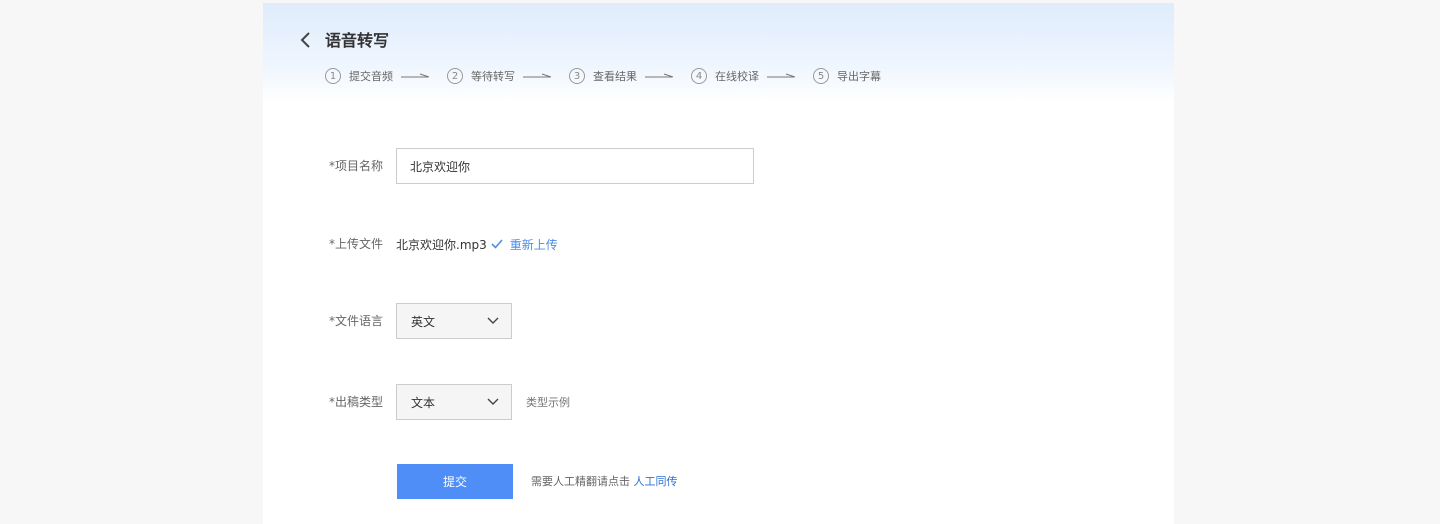  What do you see at coordinates (371, 76) in the screenshot?
I see `step-label: 提交音频` at bounding box center [371, 76].